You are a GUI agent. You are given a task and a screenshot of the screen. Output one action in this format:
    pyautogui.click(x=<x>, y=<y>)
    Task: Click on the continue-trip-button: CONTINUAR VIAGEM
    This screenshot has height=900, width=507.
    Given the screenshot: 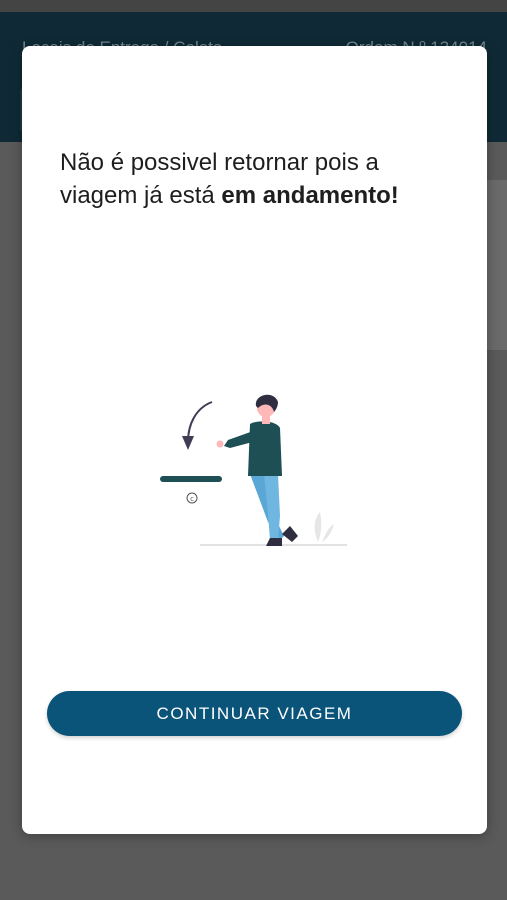 What is the action you would take?
    pyautogui.click(x=254, y=713)
    